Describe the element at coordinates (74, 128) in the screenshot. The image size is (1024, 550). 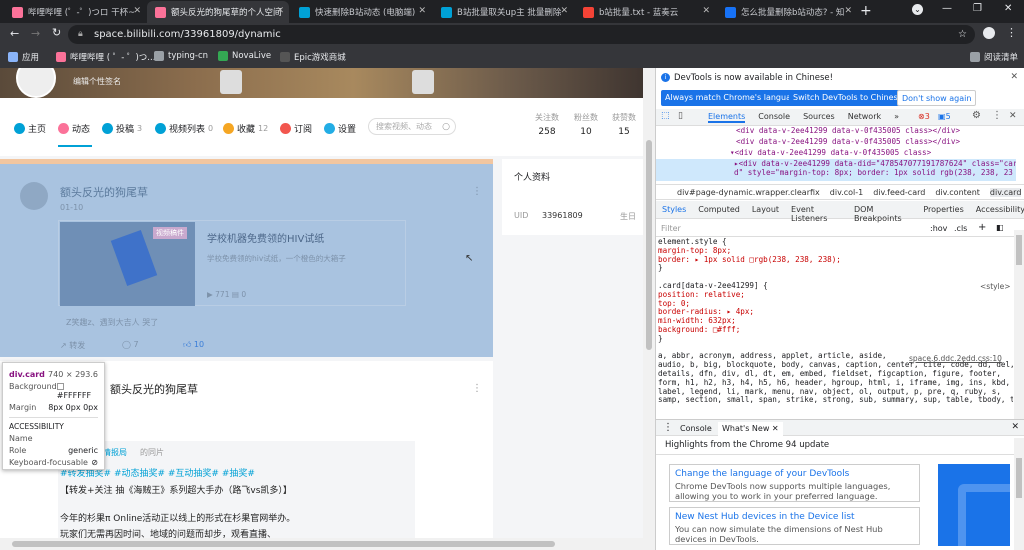
I see `nav-dynamic: 动态` at that location.